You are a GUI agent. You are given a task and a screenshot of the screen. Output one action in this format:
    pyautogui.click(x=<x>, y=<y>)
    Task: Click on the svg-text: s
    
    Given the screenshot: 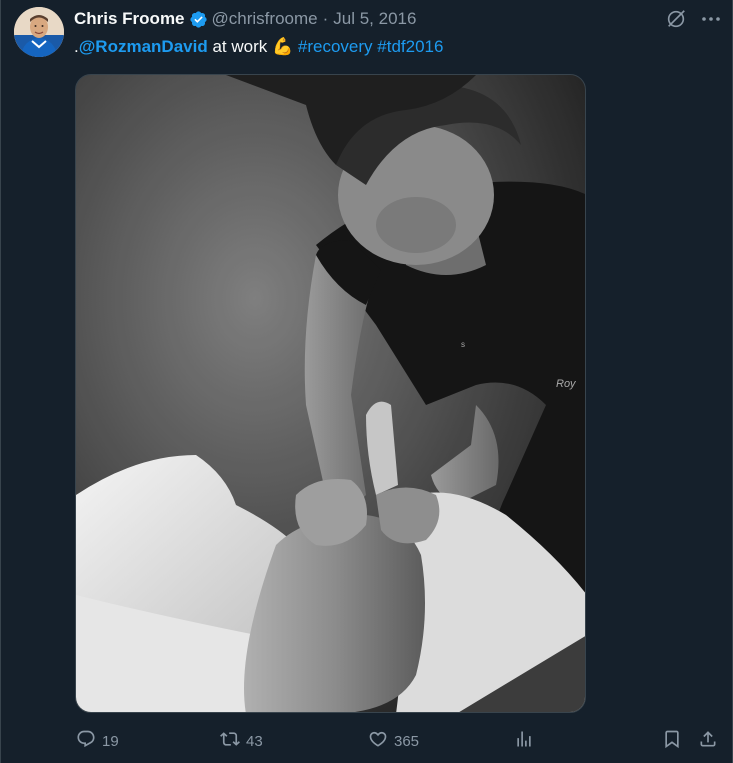 What is the action you would take?
    pyautogui.click(x=463, y=344)
    